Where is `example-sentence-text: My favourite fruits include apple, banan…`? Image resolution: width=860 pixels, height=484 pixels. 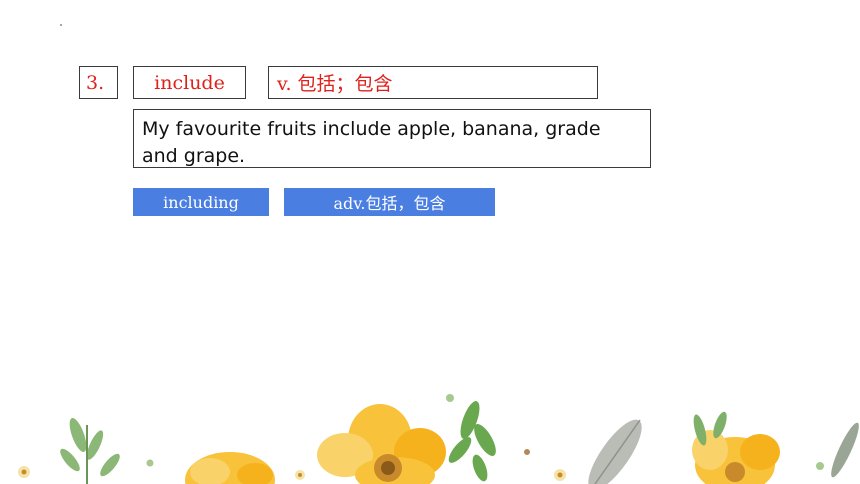
example-sentence-text: My favourite fruits include apple, banan… is located at coordinates (371, 142).